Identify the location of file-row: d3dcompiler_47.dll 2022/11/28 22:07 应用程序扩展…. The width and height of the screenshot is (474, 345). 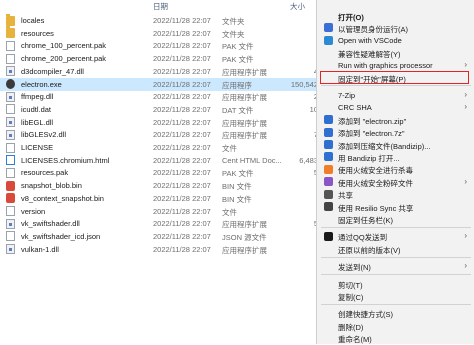
(161, 71).